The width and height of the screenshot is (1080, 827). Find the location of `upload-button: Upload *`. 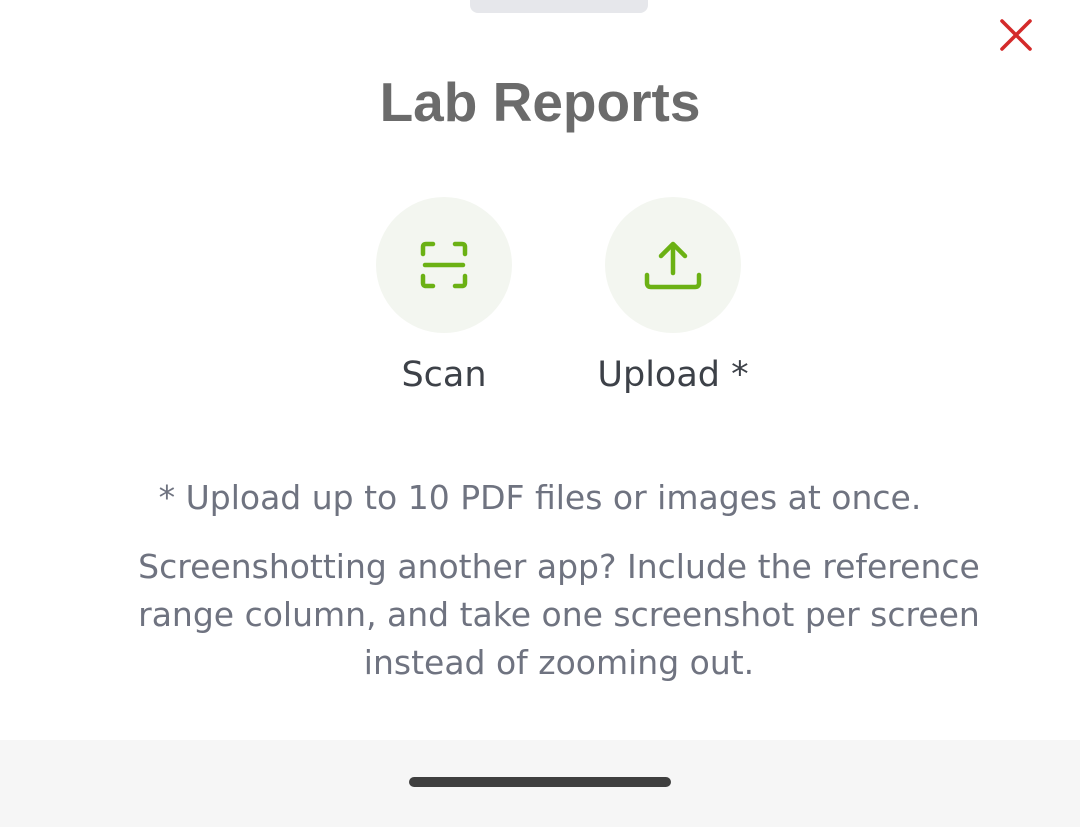

upload-button: Upload * is located at coordinates (673, 296).